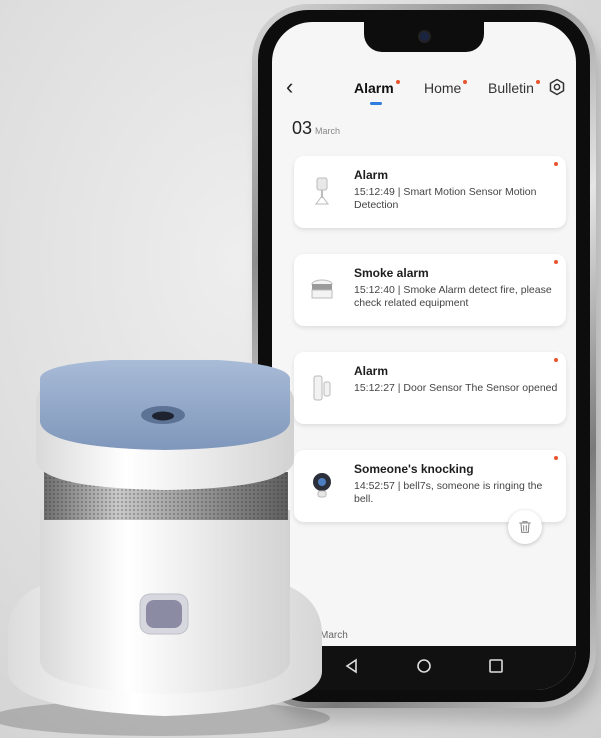 The height and width of the screenshot is (738, 601). Describe the element at coordinates (376, 103) in the screenshot. I see `active-tab-indicator` at that location.